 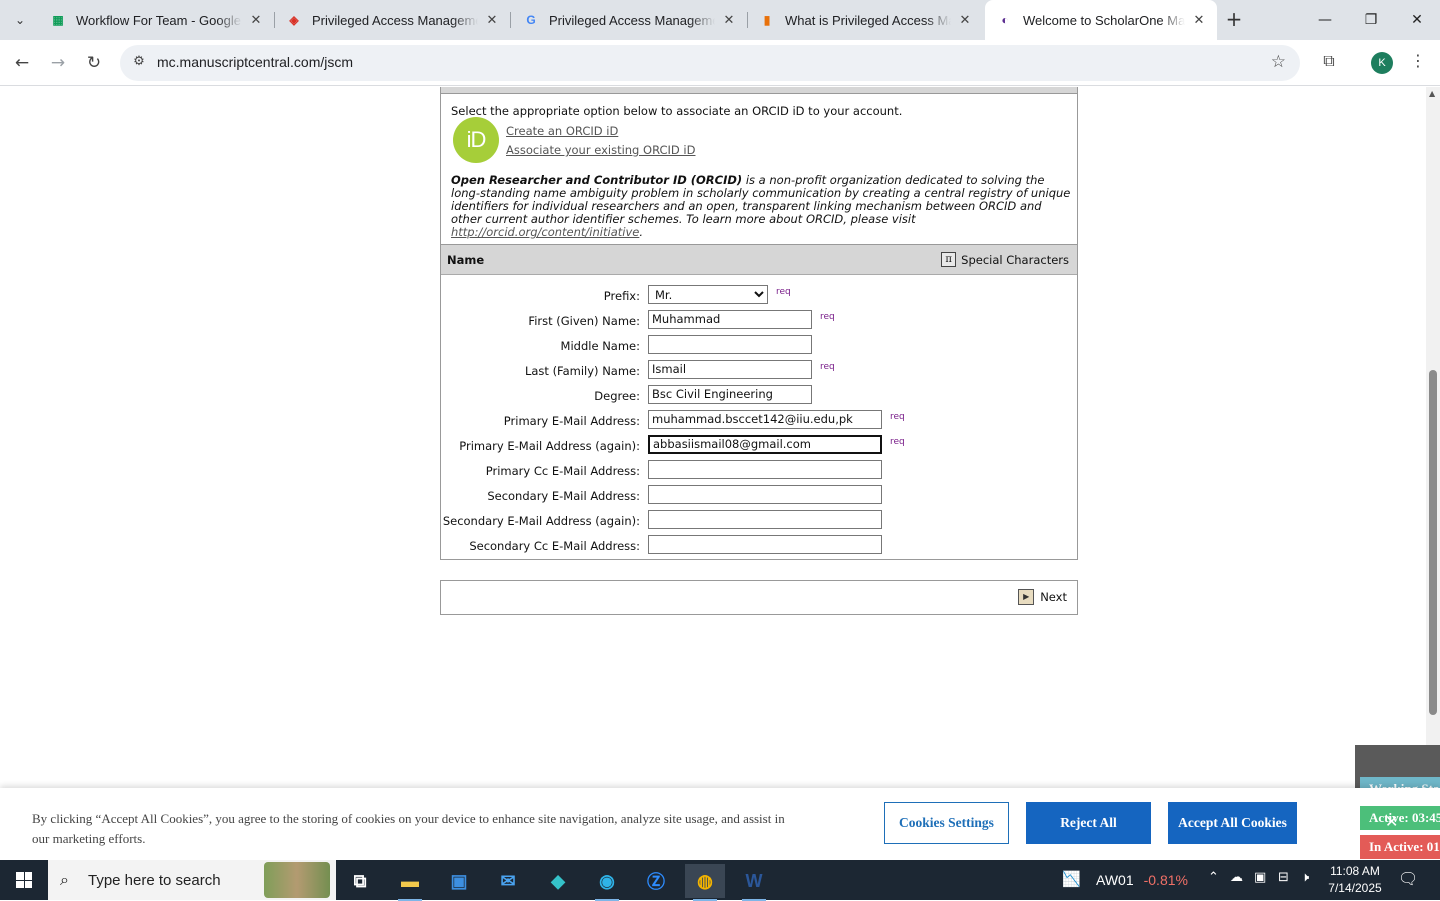 I want to click on volume-muted-icon: 🕨, so click(x=1305, y=877).